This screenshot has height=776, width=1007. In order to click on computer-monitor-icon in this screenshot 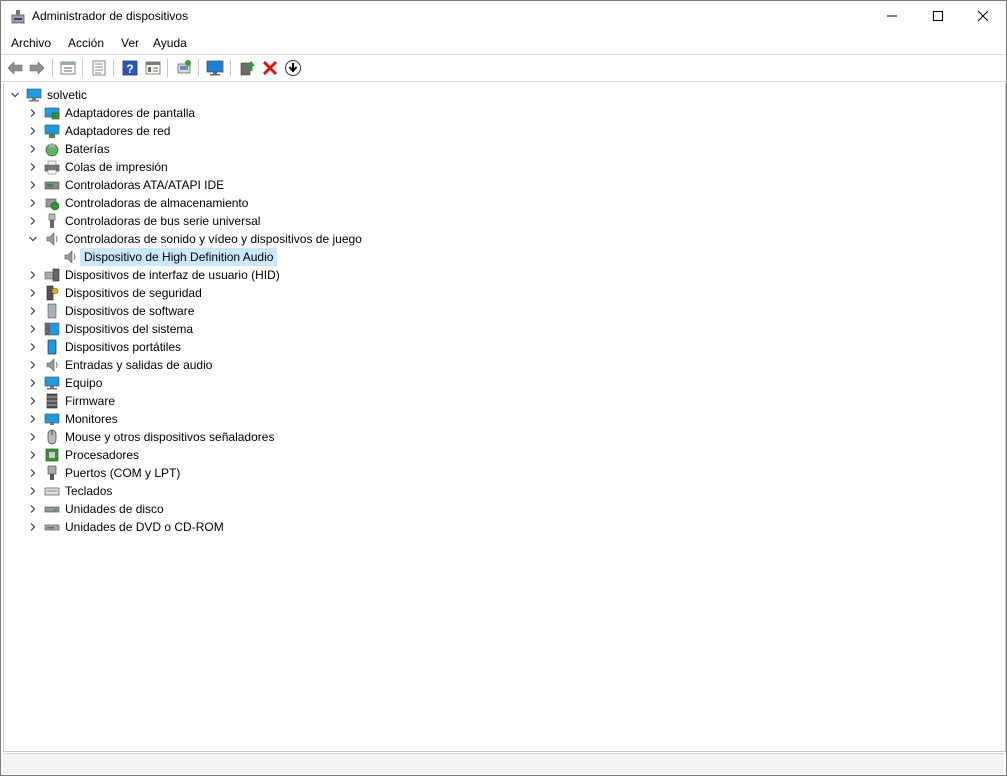, I will do `click(215, 68)`.